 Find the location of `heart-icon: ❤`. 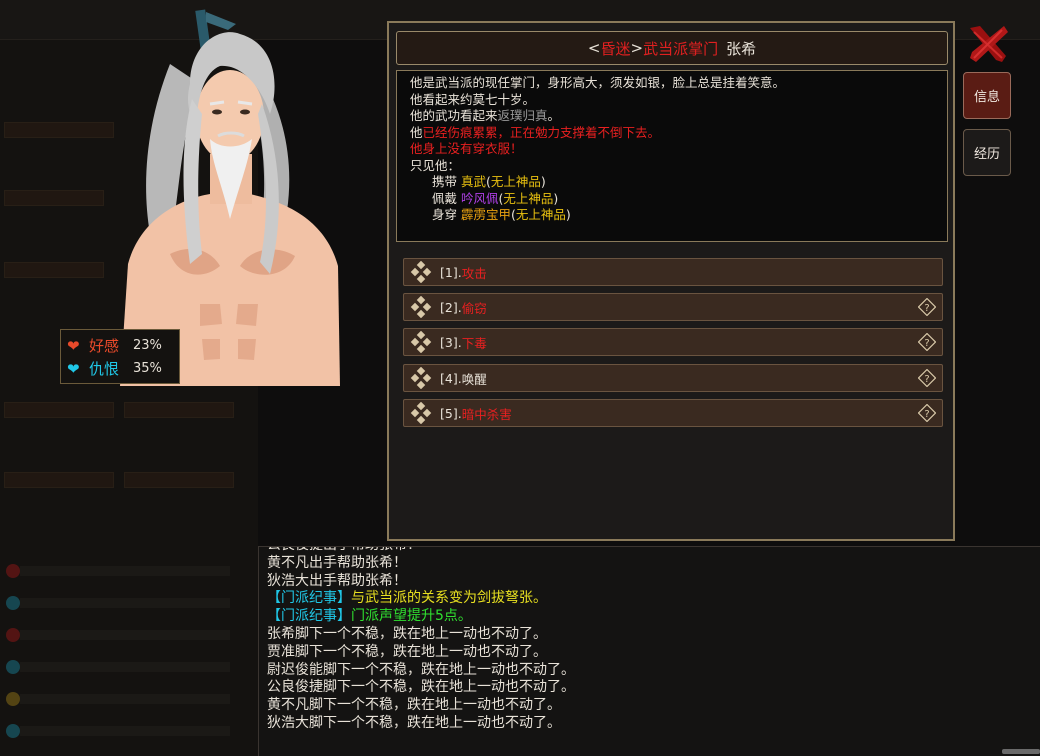

heart-icon: ❤ is located at coordinates (73, 345).